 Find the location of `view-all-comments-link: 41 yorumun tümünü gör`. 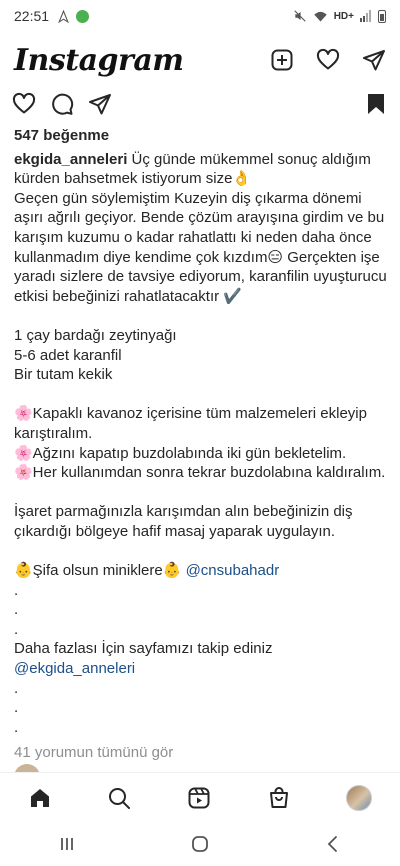

view-all-comments-link: 41 yorumun tümünü gör is located at coordinates (204, 753).